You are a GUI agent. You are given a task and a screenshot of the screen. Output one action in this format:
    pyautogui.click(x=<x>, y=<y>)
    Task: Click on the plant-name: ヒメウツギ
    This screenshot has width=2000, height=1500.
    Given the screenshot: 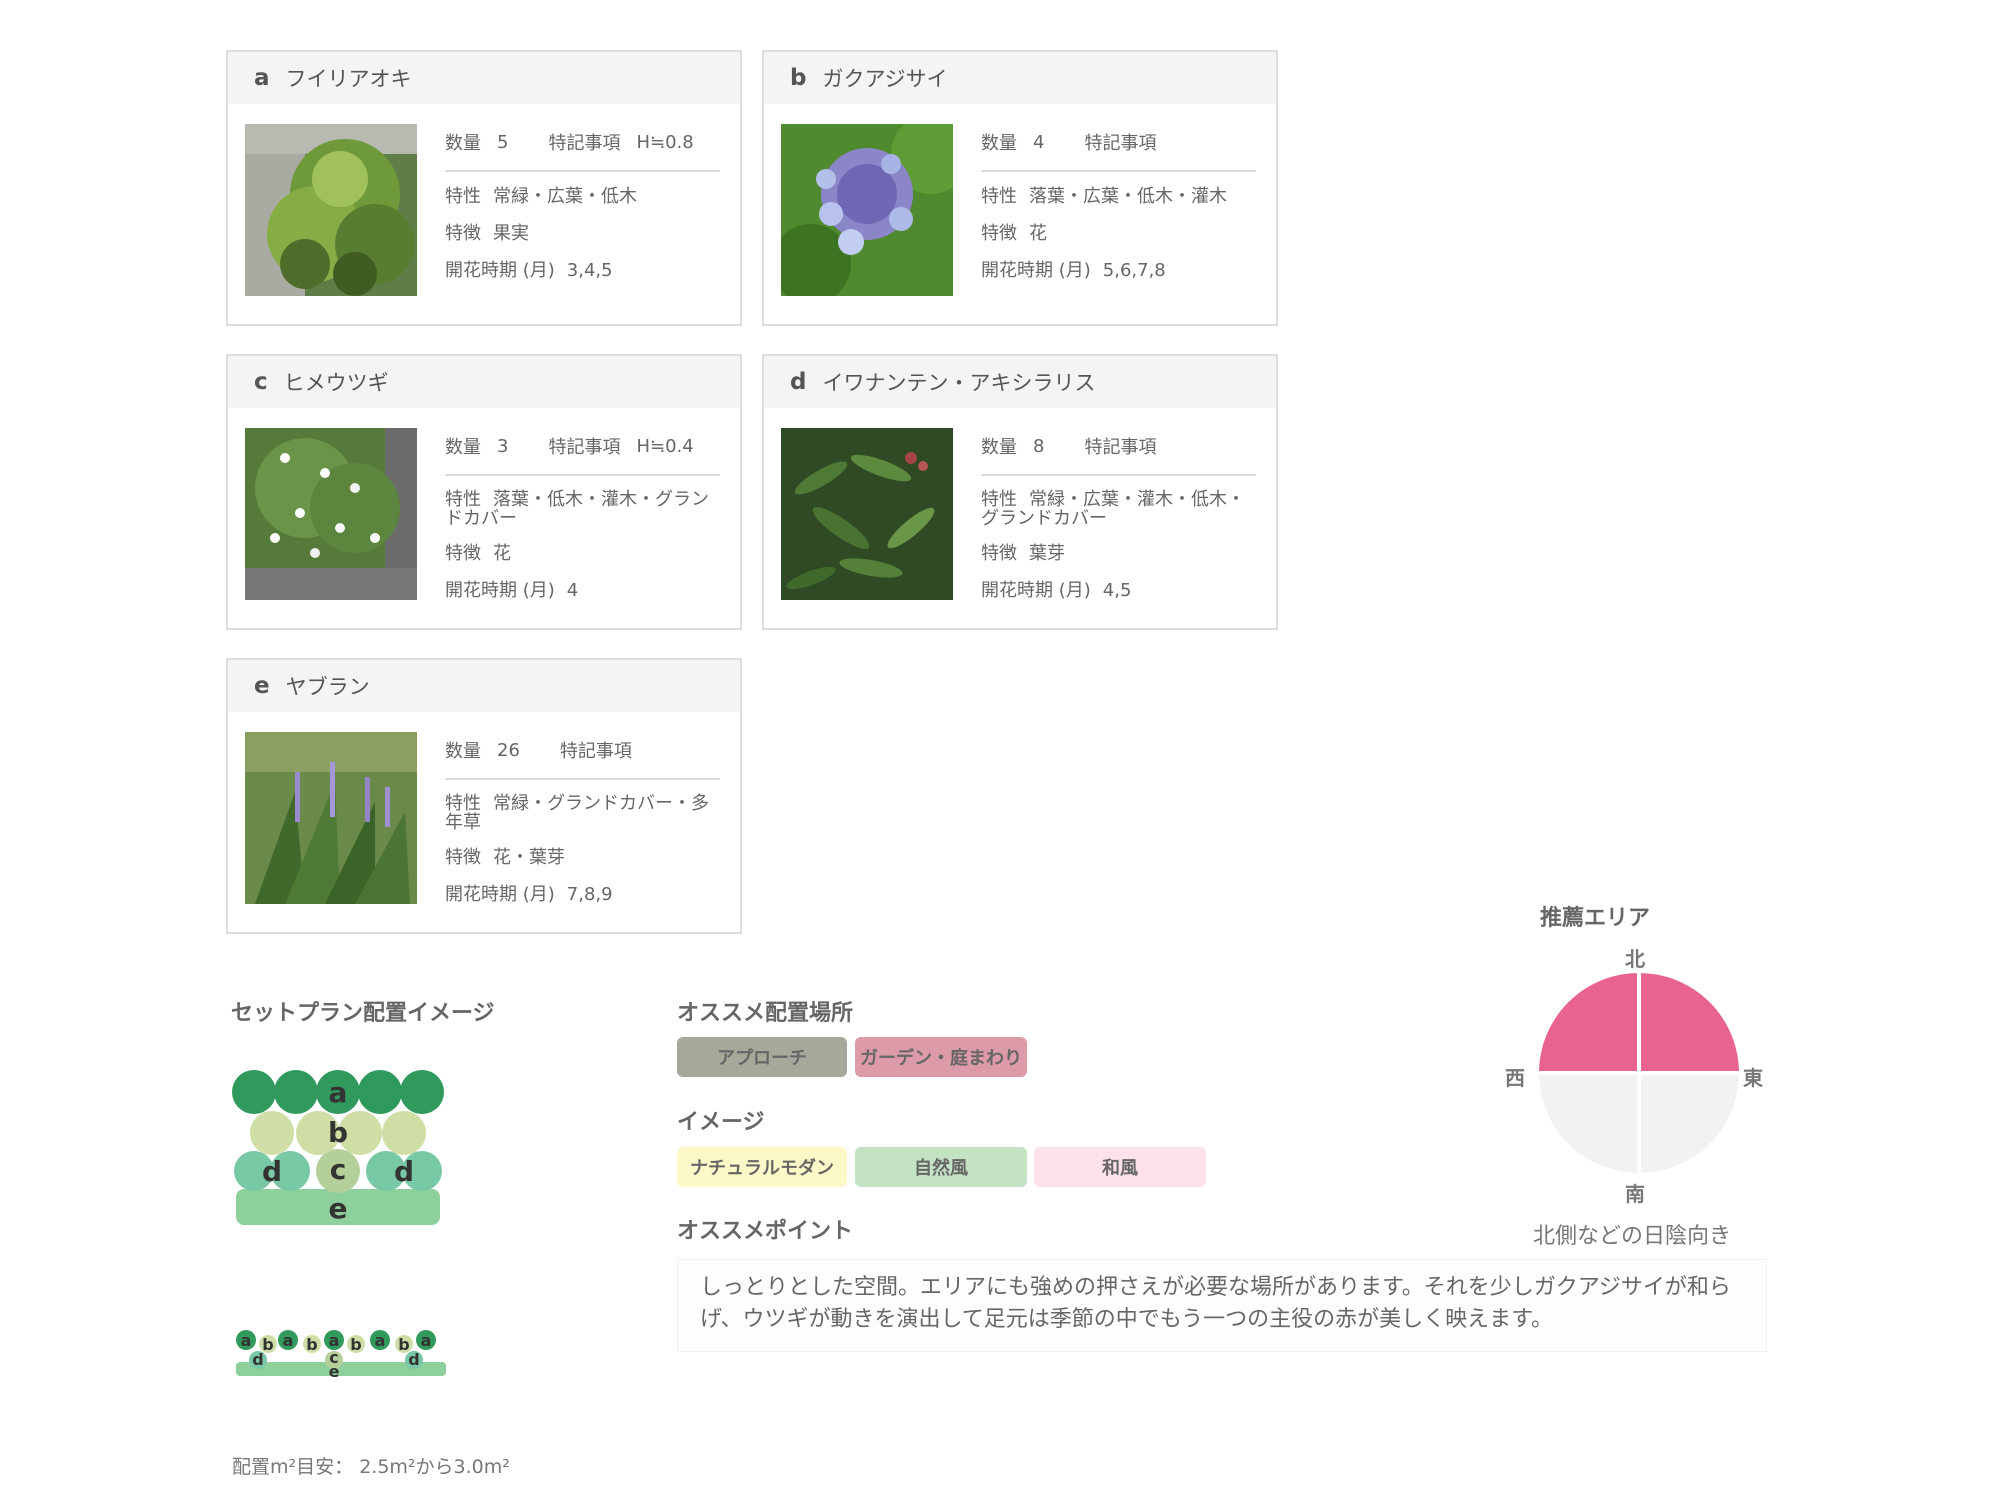 What is the action you would take?
    pyautogui.click(x=336, y=383)
    